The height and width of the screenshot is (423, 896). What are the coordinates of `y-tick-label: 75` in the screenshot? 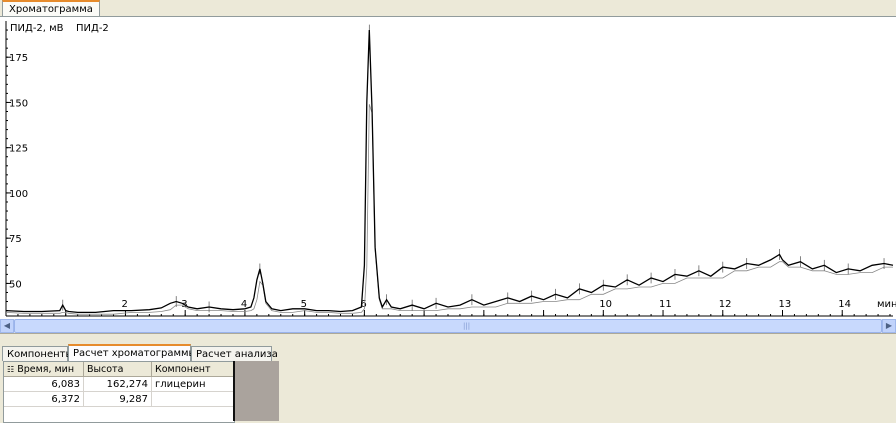 It's located at (15, 239).